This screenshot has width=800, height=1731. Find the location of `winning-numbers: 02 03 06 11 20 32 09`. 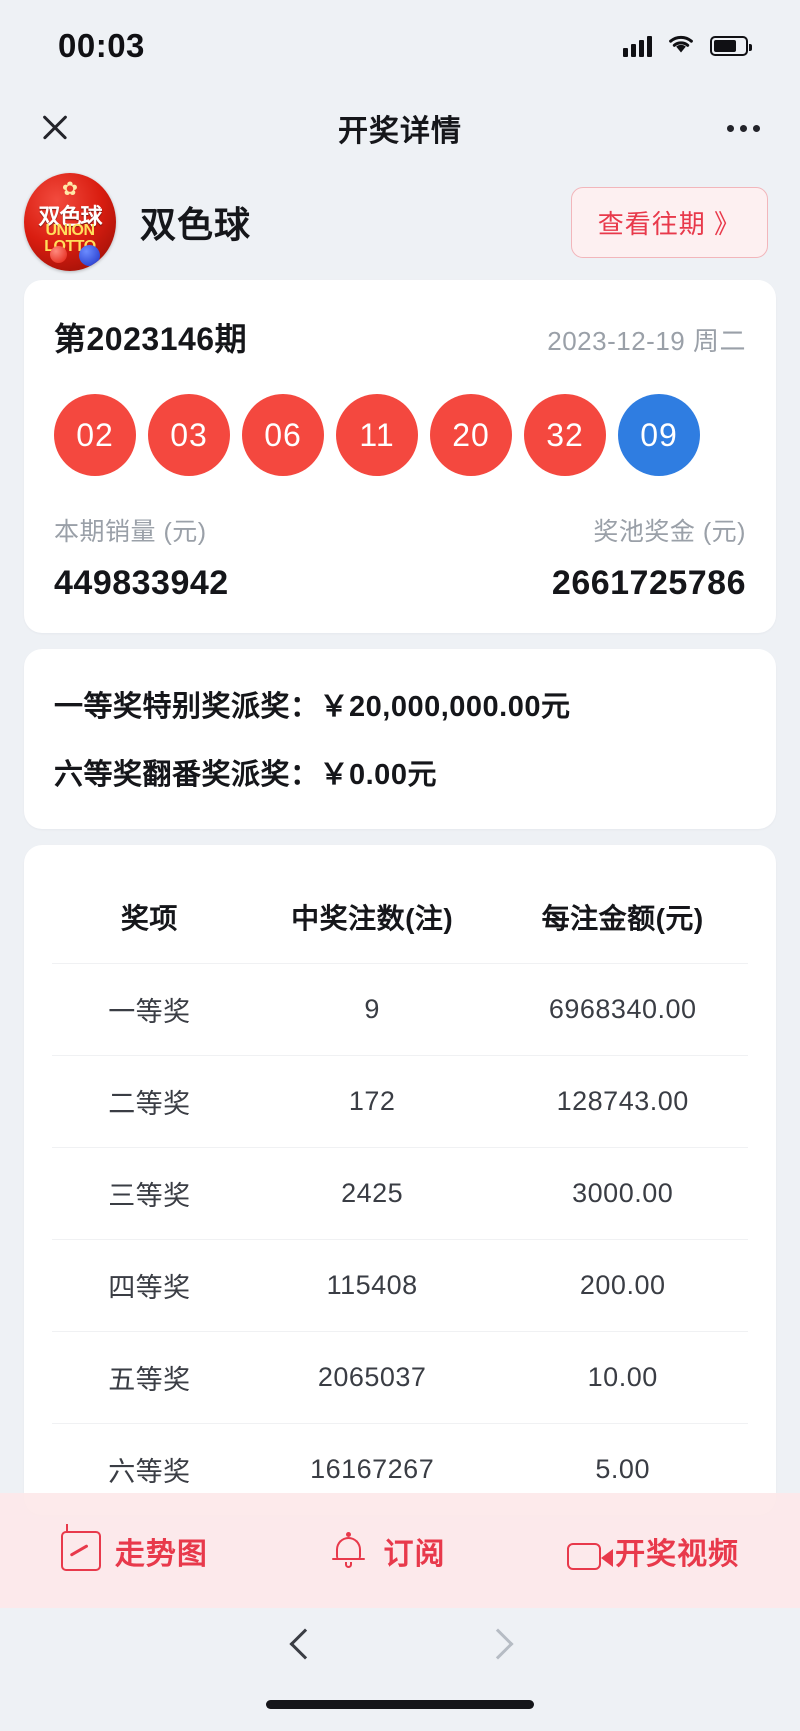

winning-numbers: 02 03 06 11 20 32 09 is located at coordinates (400, 435).